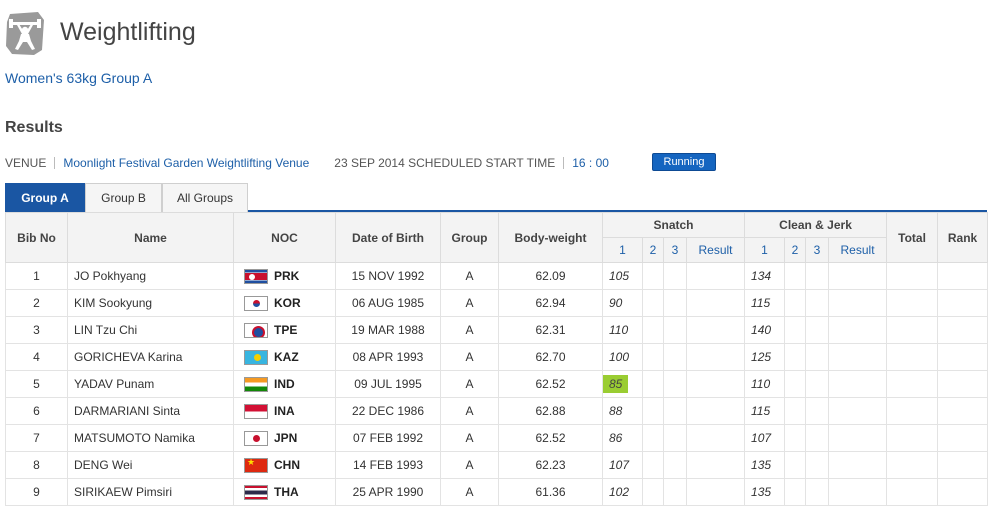 This screenshot has height=513, width=994. Describe the element at coordinates (286, 357) in the screenshot. I see `noc-code: KAZ` at that location.